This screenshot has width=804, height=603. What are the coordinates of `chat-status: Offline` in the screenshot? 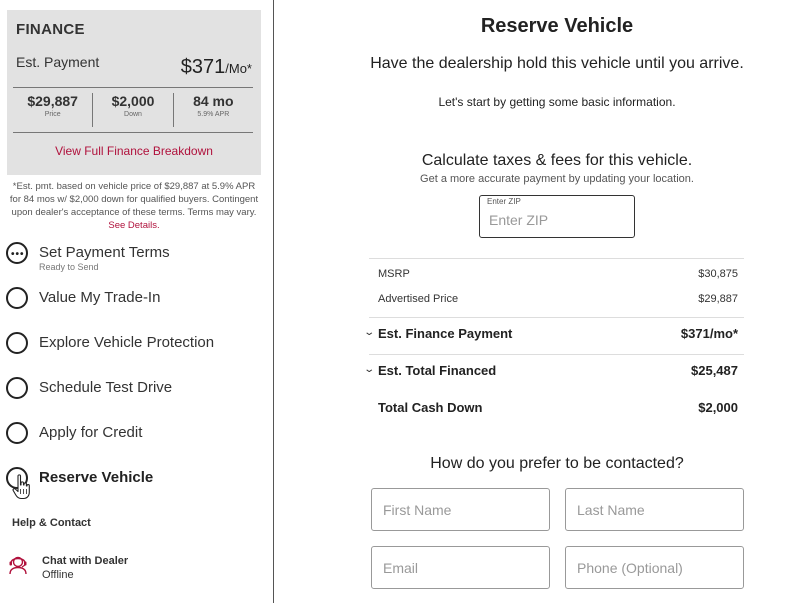 It's located at (58, 575).